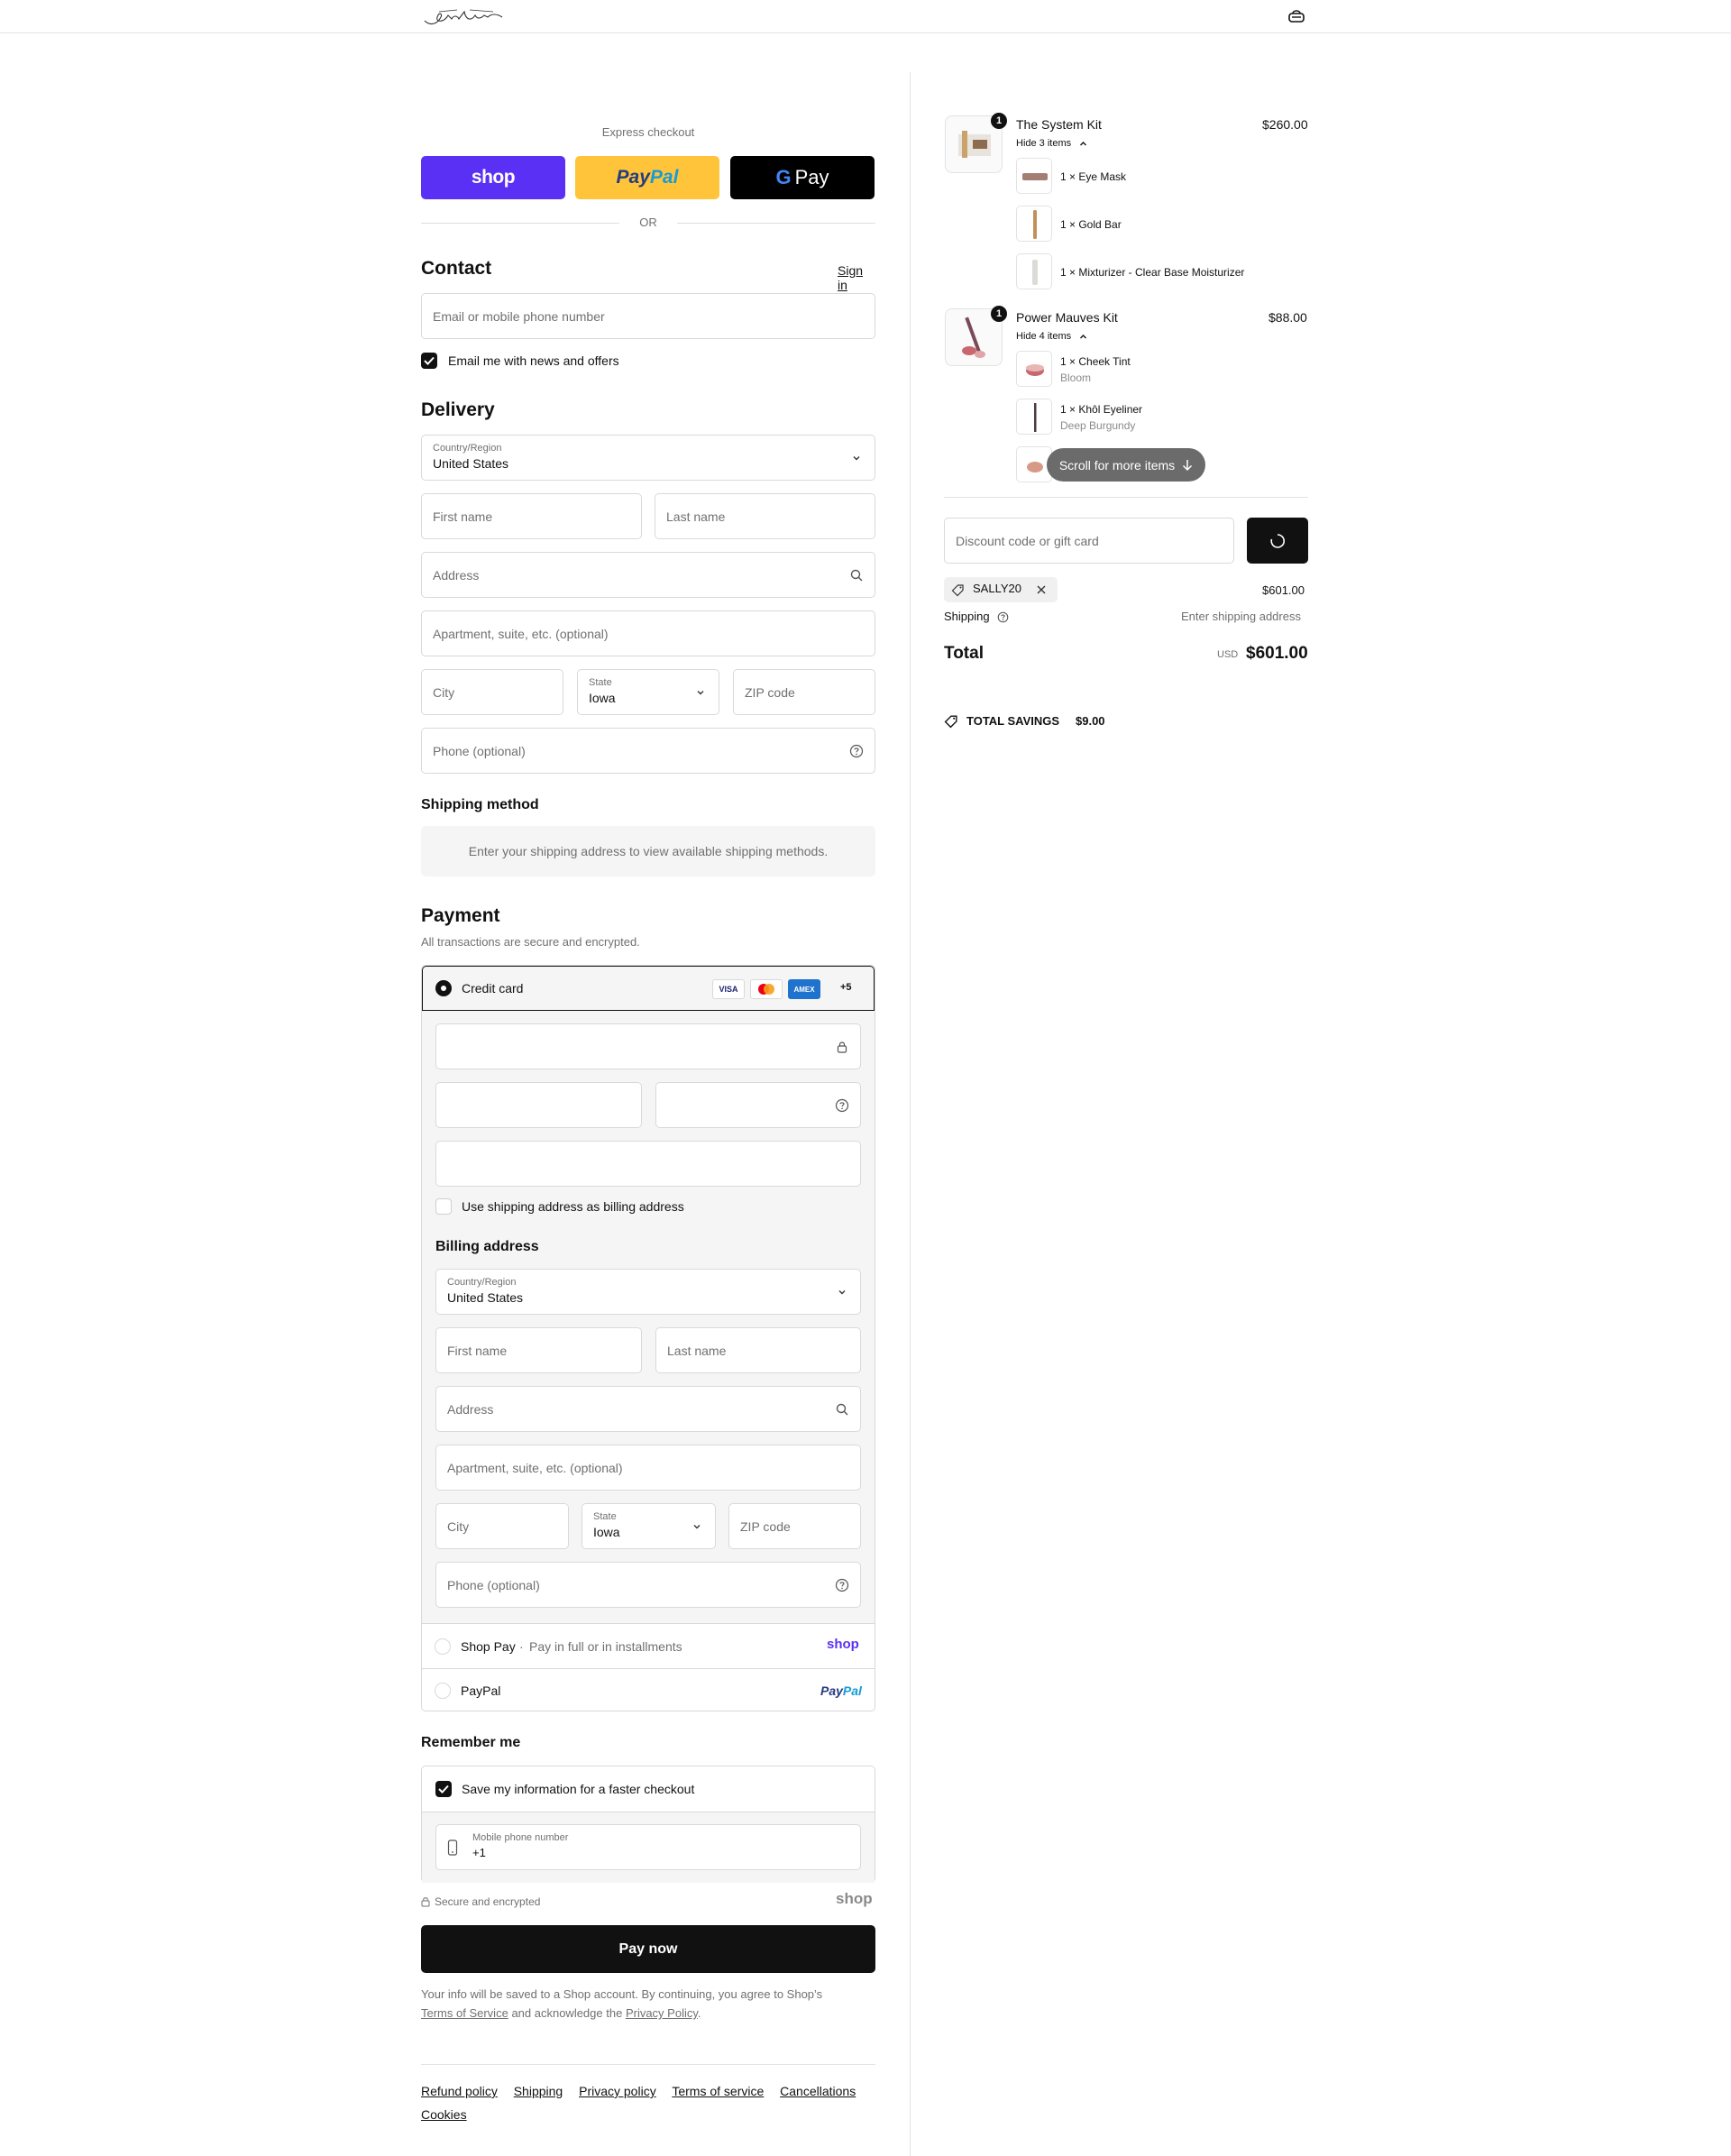 The image size is (1731, 2156). What do you see at coordinates (488, 1901) in the screenshot?
I see `secure-label: Secure and encrypted` at bounding box center [488, 1901].